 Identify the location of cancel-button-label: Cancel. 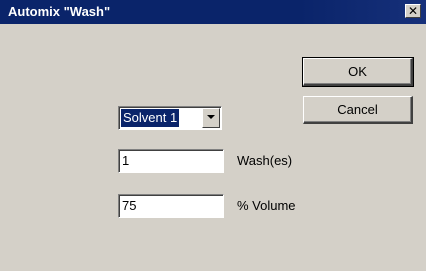
(357, 109).